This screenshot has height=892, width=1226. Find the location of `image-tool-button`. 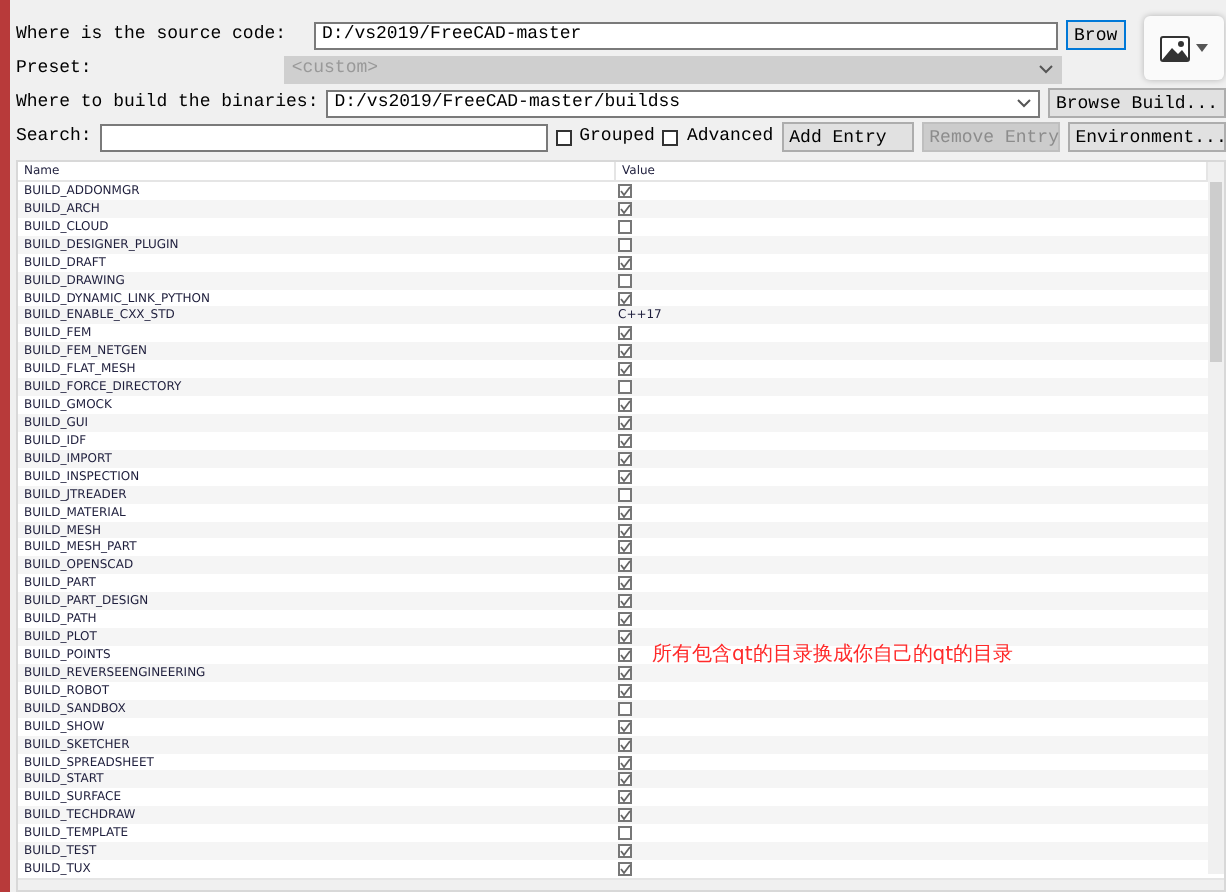

image-tool-button is located at coordinates (1184, 48).